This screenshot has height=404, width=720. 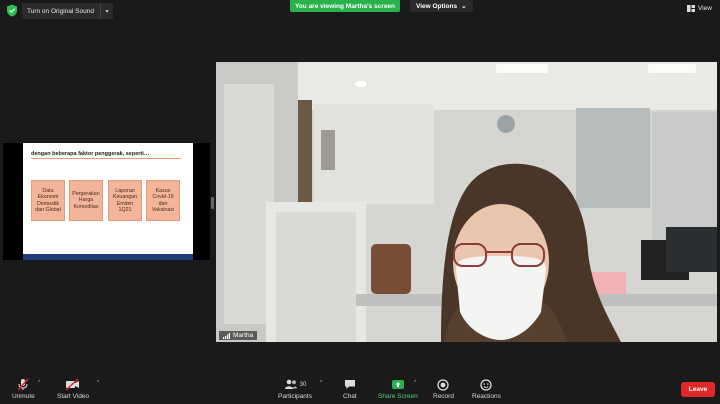 What do you see at coordinates (464, 6) in the screenshot?
I see `chevron-down-icon: ⌄` at bounding box center [464, 6].